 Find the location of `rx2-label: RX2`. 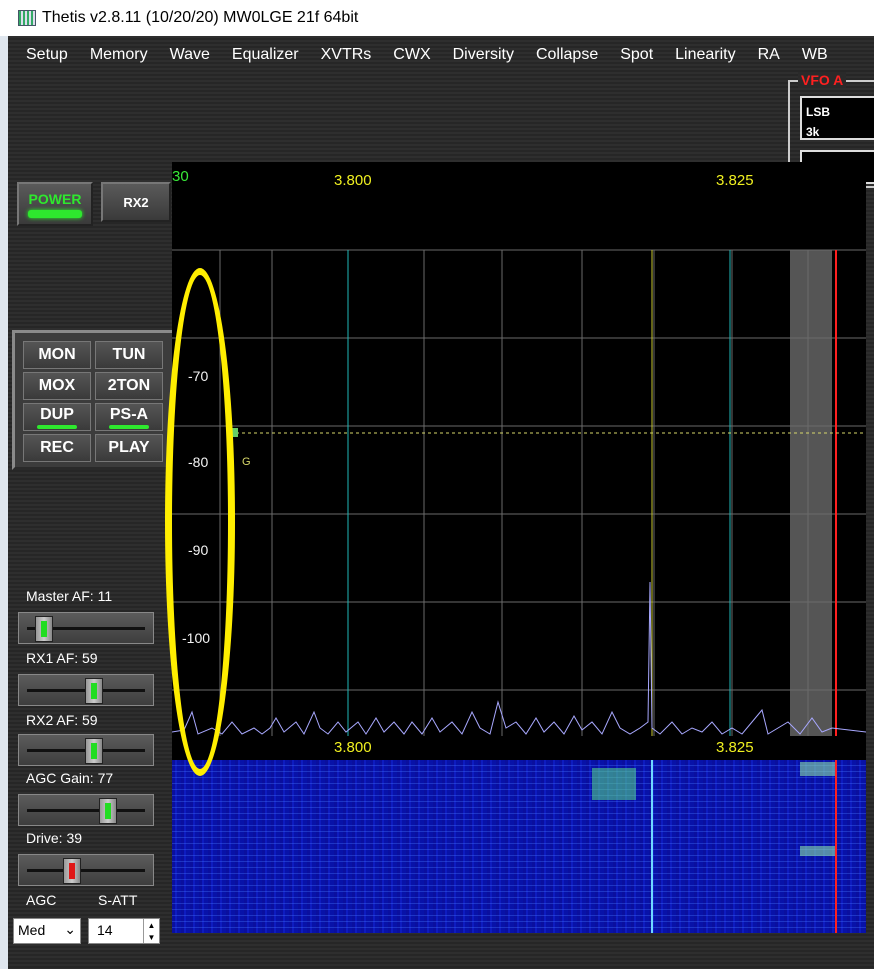

rx2-label: RX2 is located at coordinates (136, 202).